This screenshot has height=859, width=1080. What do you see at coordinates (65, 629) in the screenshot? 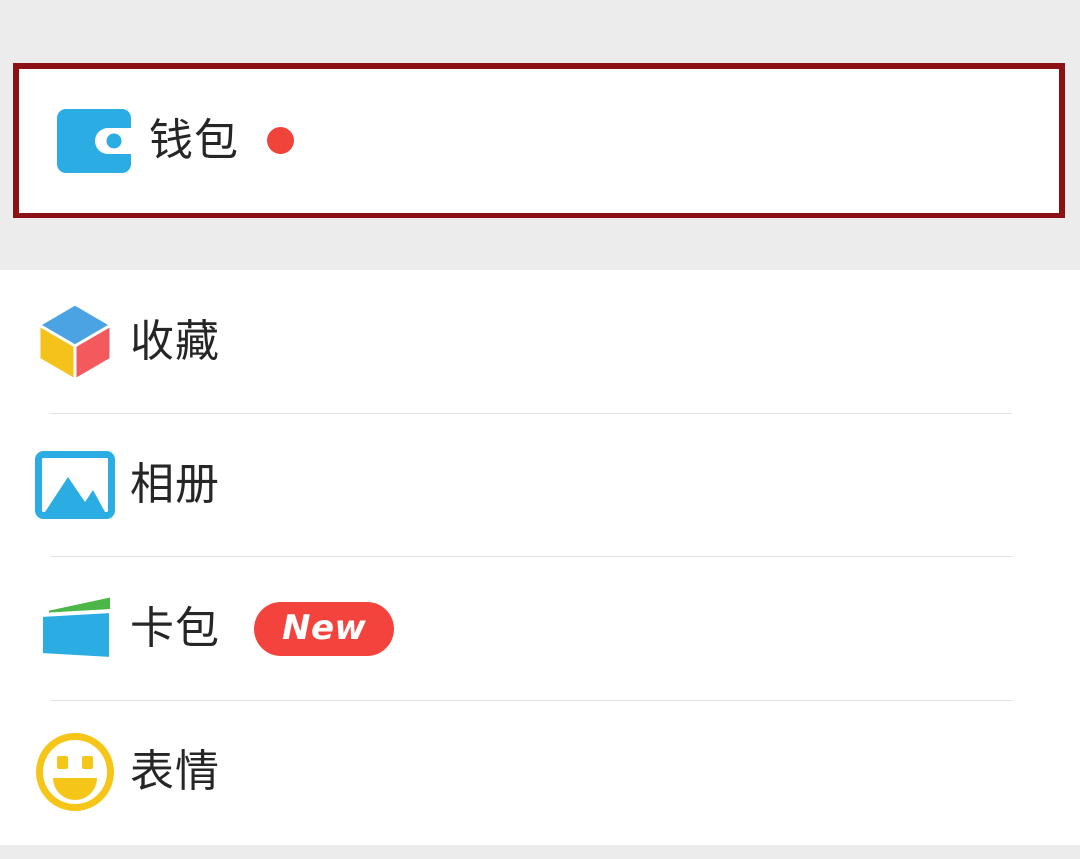
I see `card-package-icon` at bounding box center [65, 629].